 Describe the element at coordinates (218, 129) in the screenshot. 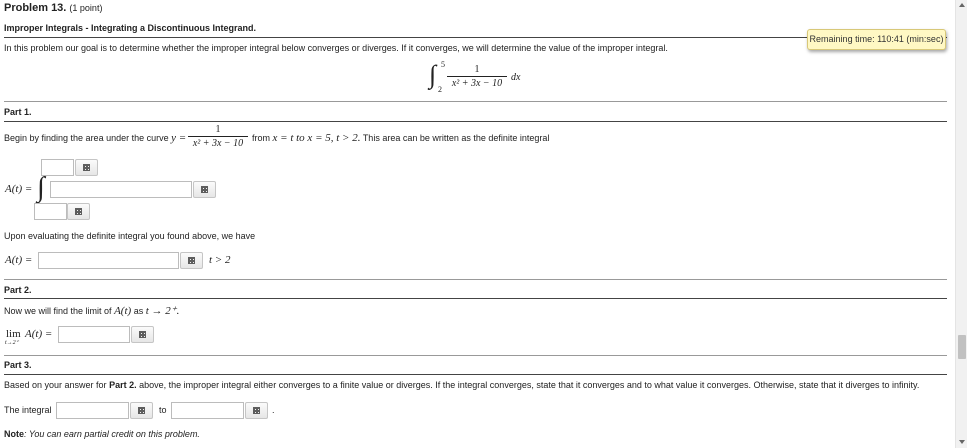

I see `part1-numerator: 1` at that location.